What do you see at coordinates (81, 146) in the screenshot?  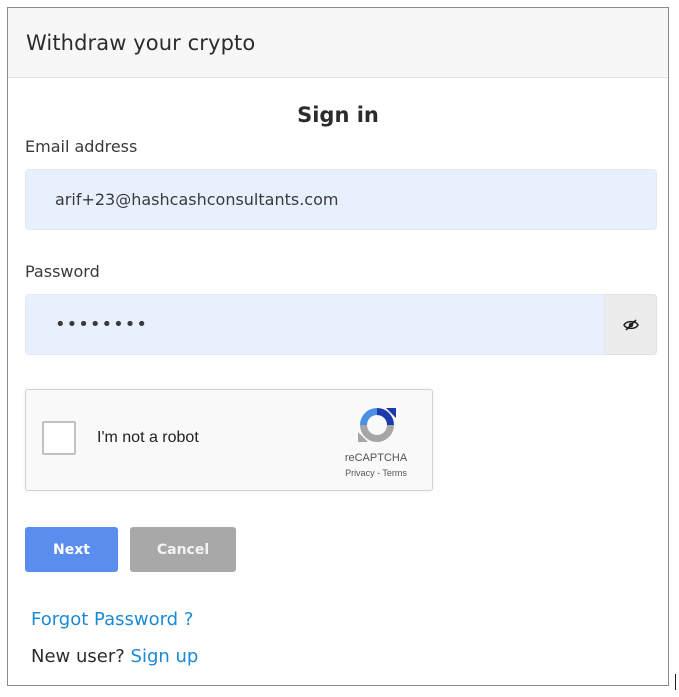 I see `email-label: Email address` at bounding box center [81, 146].